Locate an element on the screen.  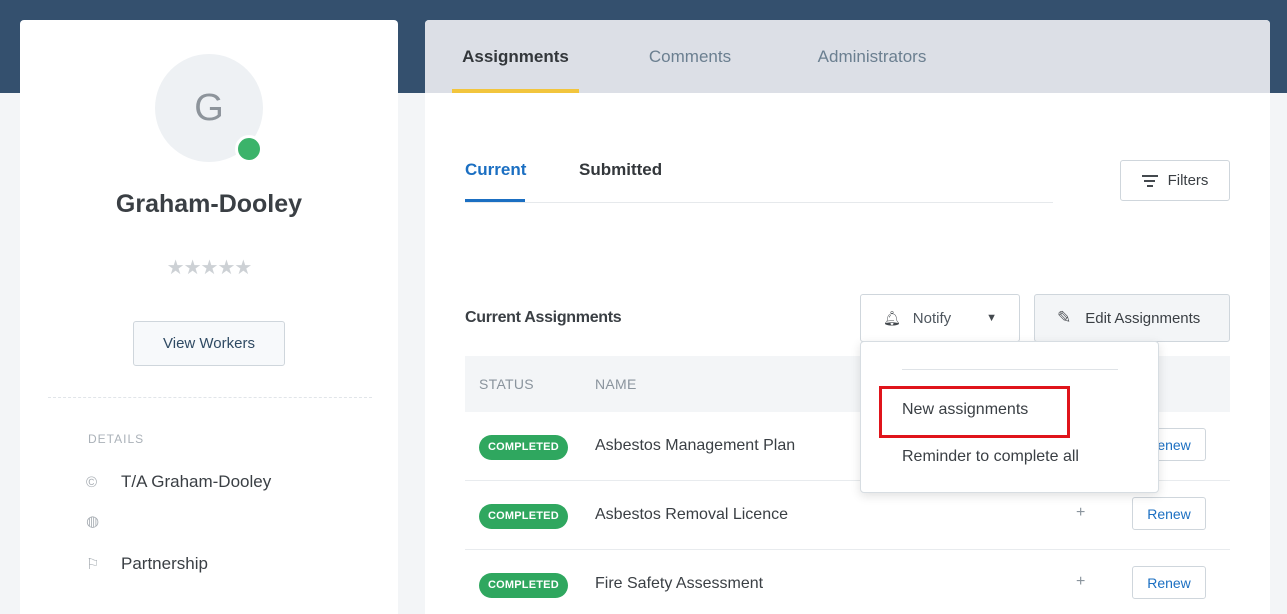
tab-bar: Assignments Comments Administrators is located at coordinates (847, 56).